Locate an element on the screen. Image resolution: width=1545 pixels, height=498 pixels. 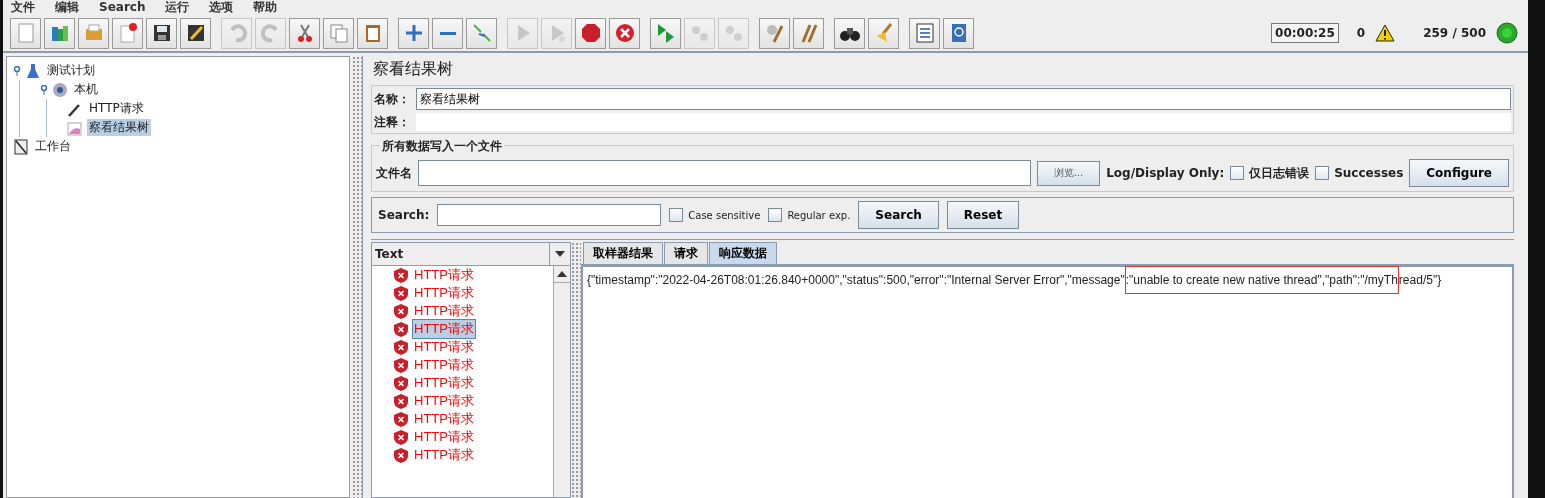
tree-item: HTTP请求 is located at coordinates (116, 108).